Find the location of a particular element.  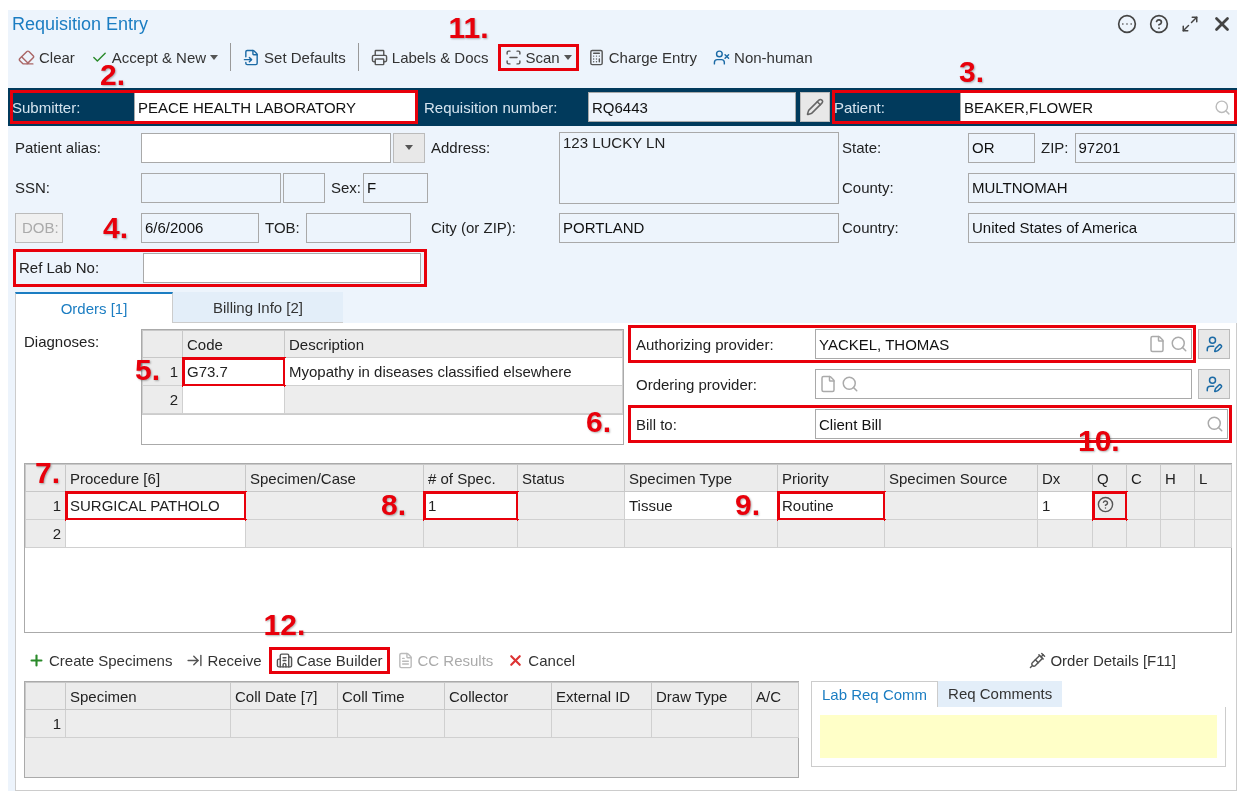

column-header: Status is located at coordinates (571, 478).